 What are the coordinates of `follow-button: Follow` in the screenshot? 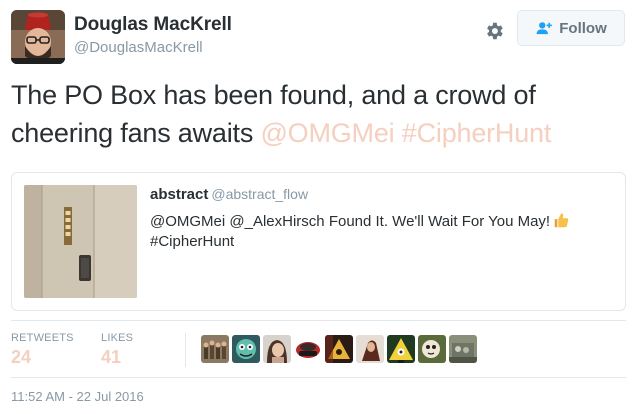 It's located at (571, 28).